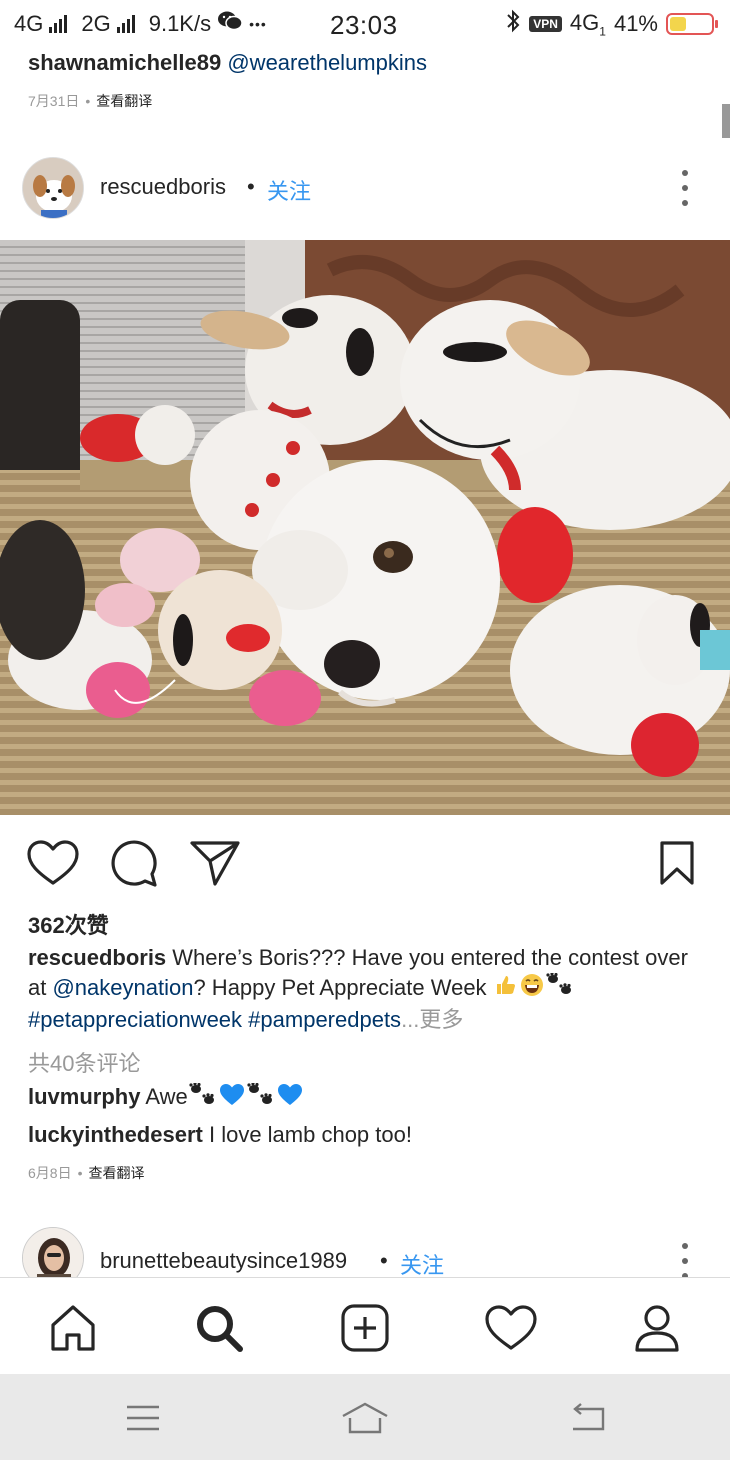 This screenshot has height=1460, width=730. Describe the element at coordinates (97, 957) in the screenshot. I see `caption-username: rescuedboris` at that location.